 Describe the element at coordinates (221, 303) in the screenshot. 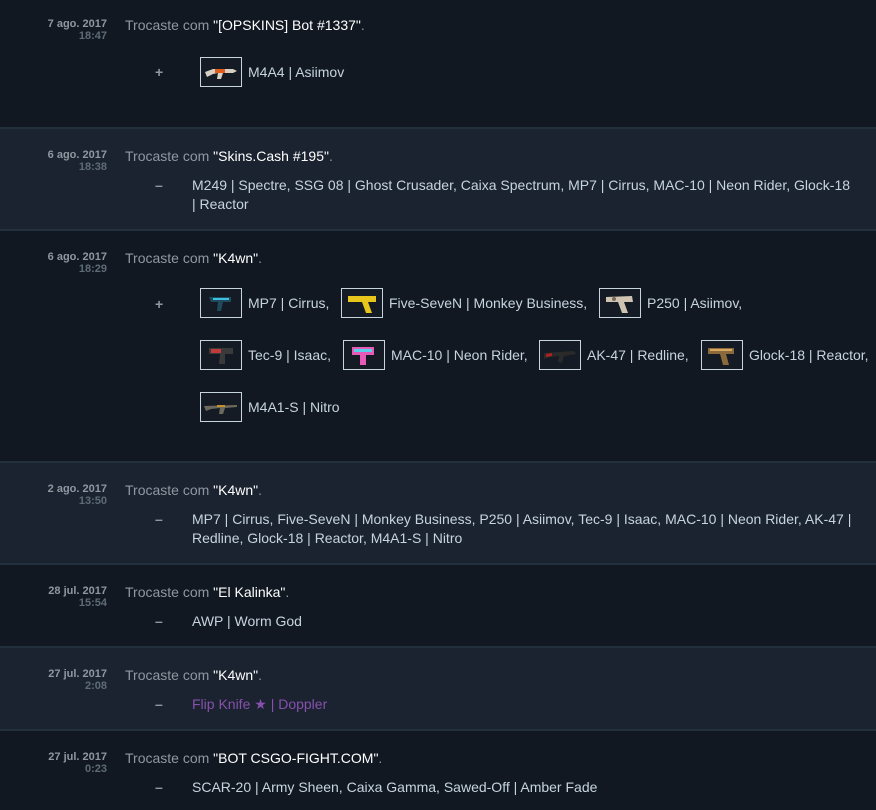

I see `smg-mp7-cirrus-icon` at that location.